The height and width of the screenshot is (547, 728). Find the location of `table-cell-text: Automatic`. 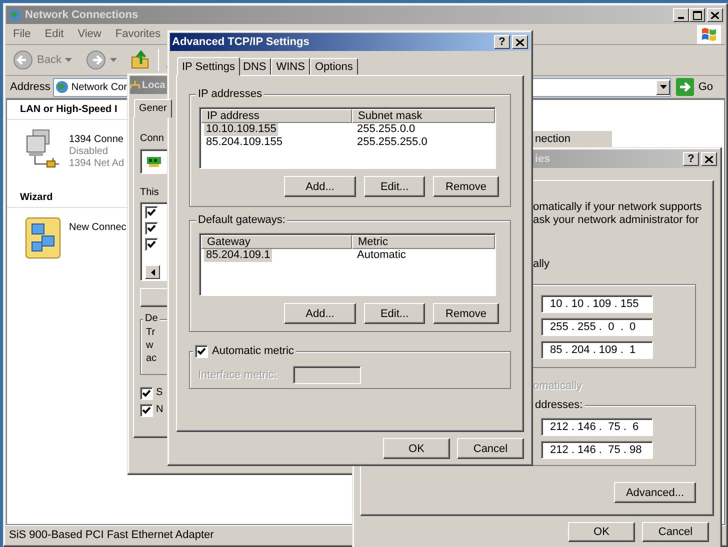

table-cell-text: Automatic is located at coordinates (381, 255).